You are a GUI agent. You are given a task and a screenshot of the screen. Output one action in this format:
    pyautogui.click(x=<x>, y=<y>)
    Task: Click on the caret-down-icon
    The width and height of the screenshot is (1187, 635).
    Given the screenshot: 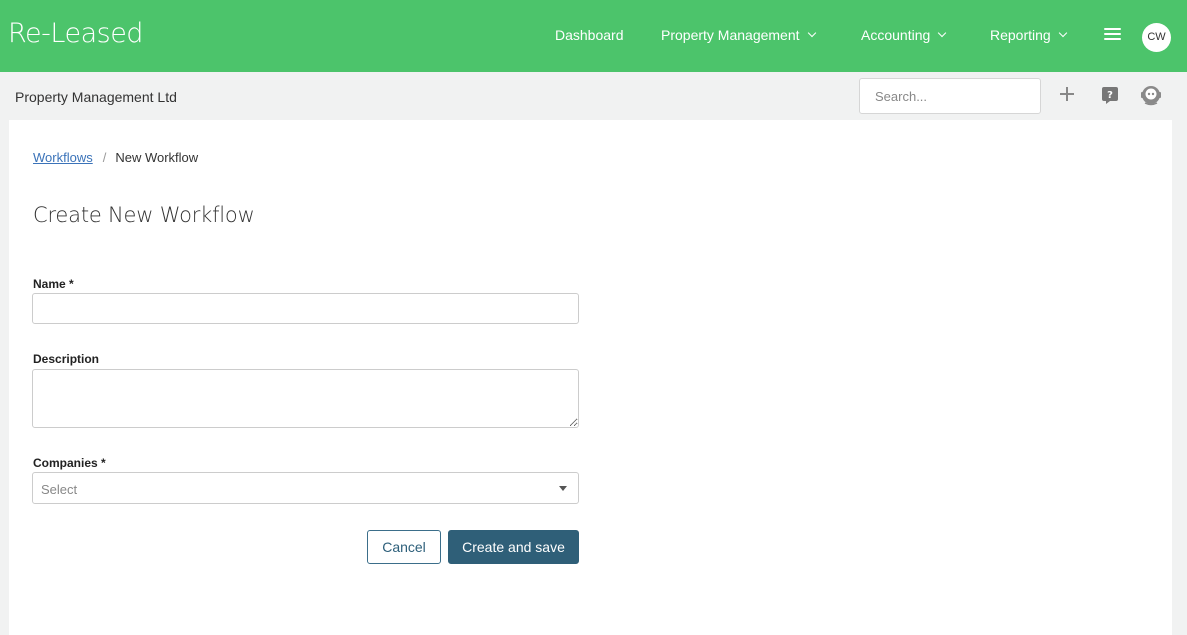 What is the action you would take?
    pyautogui.click(x=563, y=488)
    